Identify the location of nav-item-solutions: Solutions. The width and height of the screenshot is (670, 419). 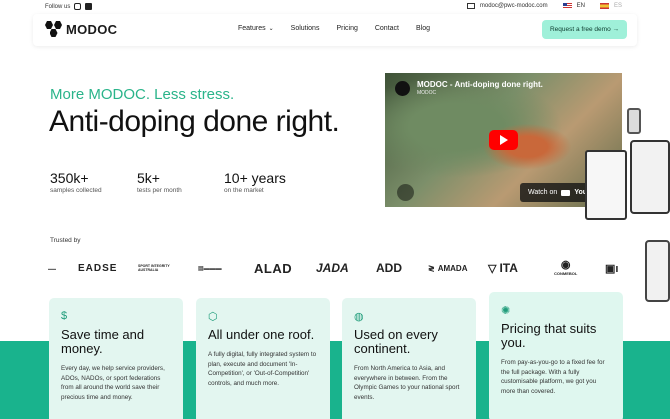
(305, 28).